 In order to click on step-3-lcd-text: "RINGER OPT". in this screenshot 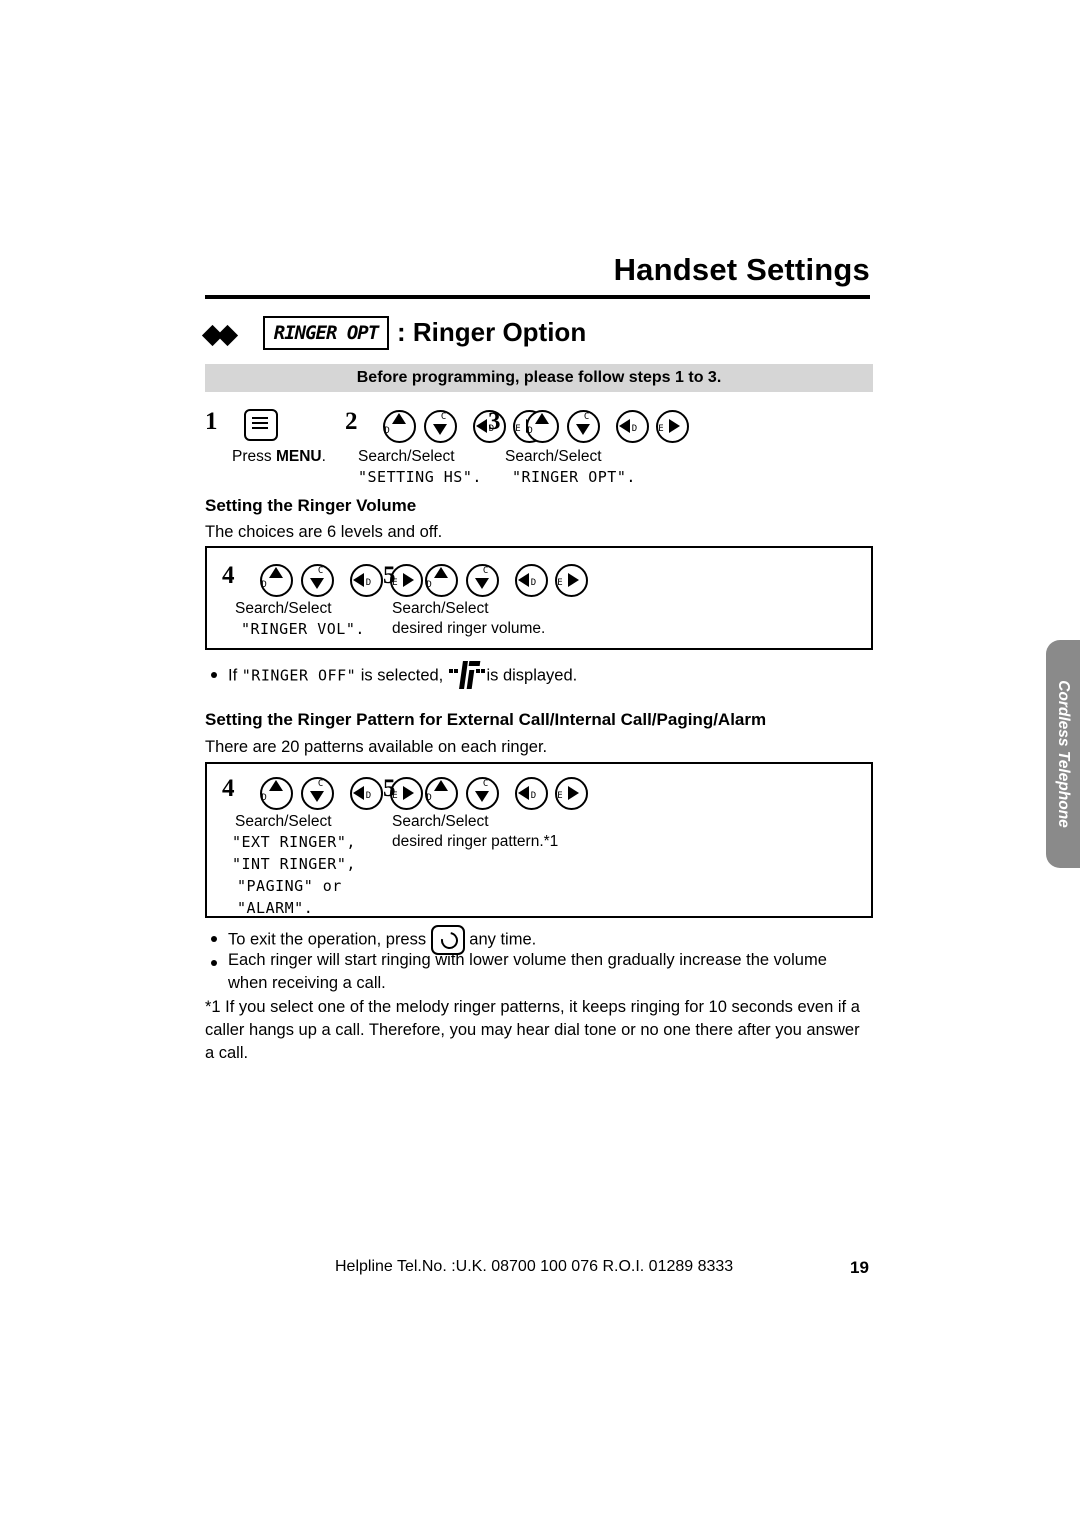, I will do `click(574, 477)`.